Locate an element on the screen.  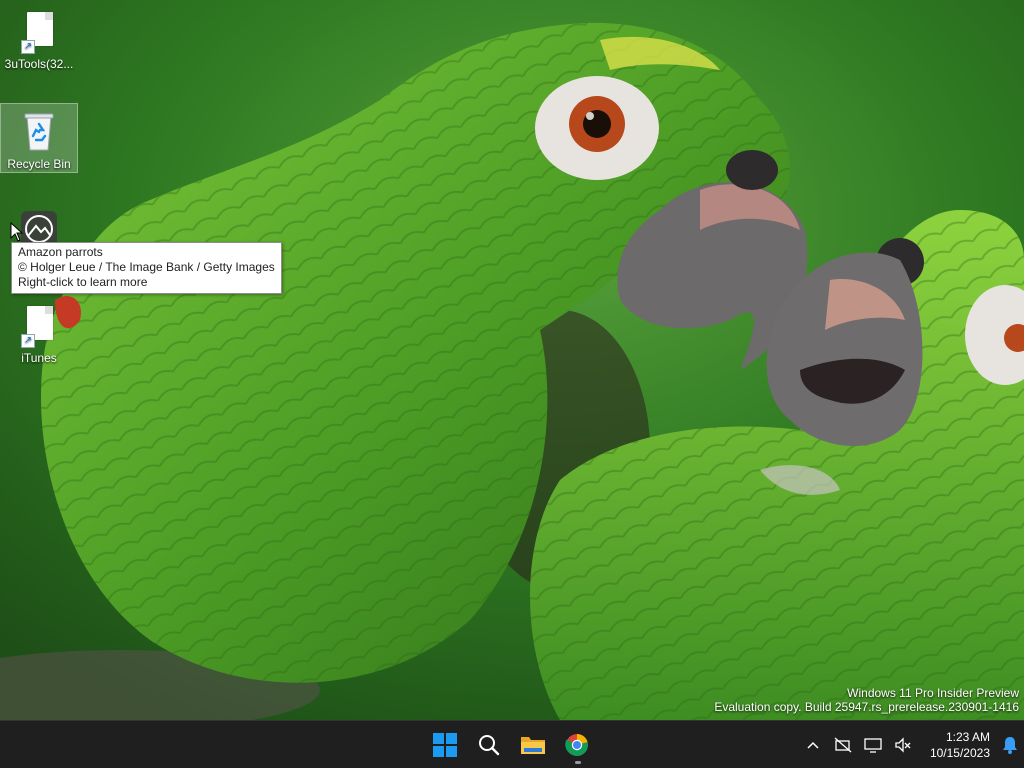
desktop-icon-label: Recycle Bin is located at coordinates (39, 164).